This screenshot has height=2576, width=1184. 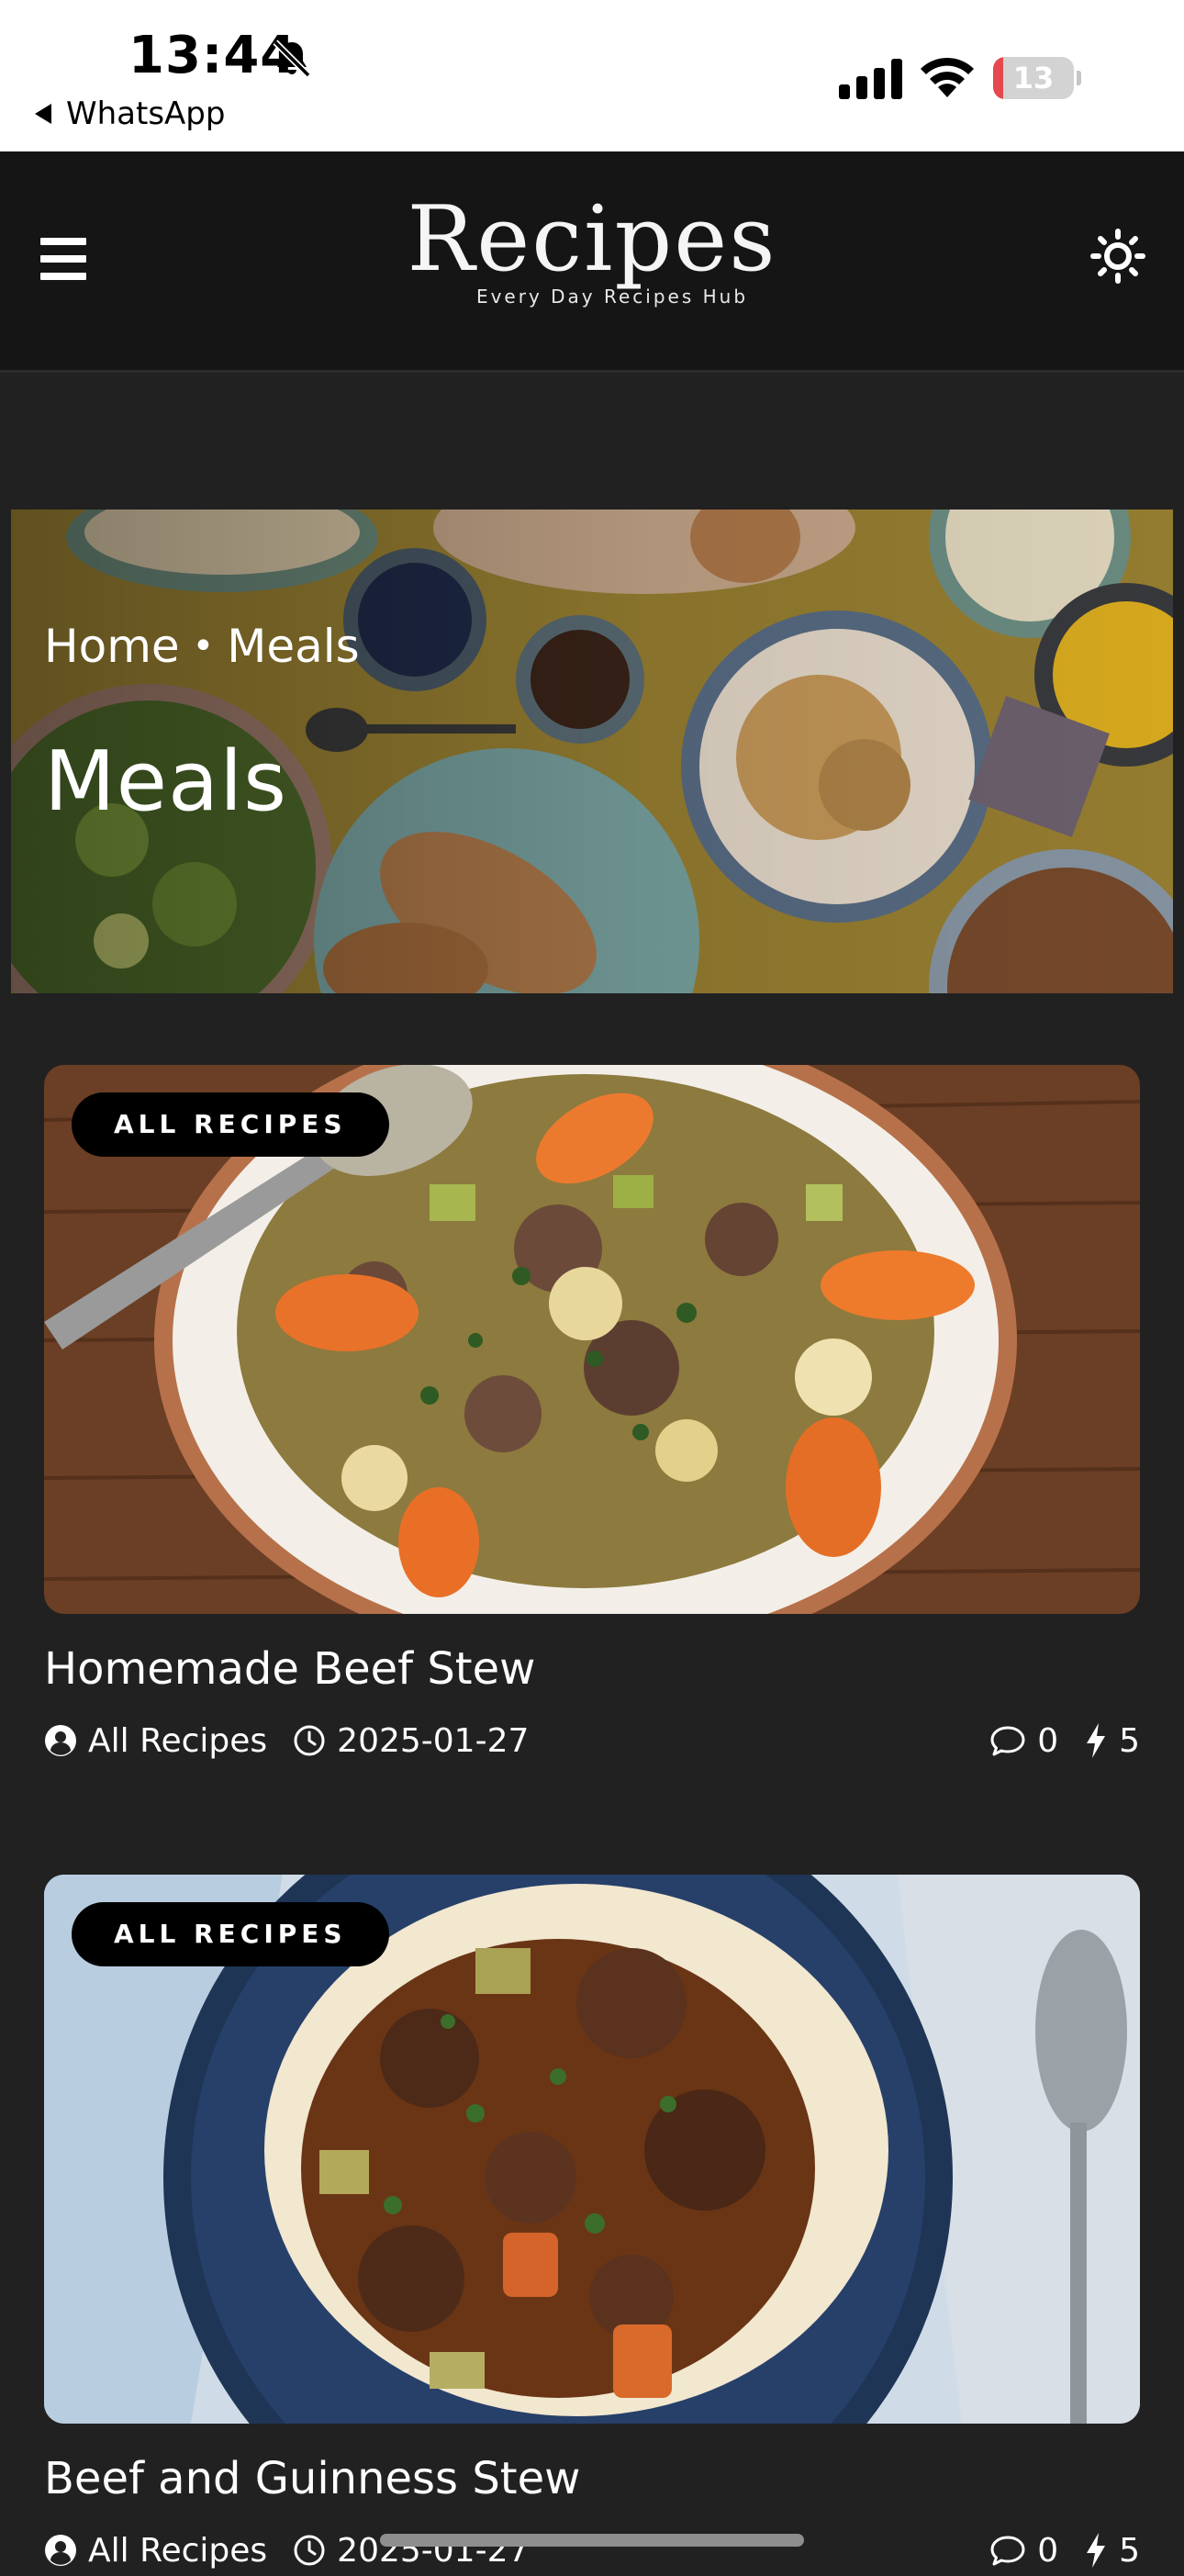 What do you see at coordinates (592, 75) in the screenshot?
I see `status-bar: 13:44 WhatsApp 13` at bounding box center [592, 75].